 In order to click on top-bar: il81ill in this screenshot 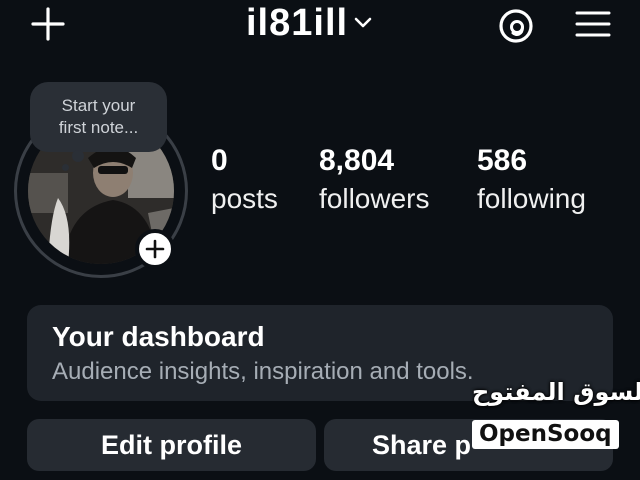, I will do `click(320, 25)`.